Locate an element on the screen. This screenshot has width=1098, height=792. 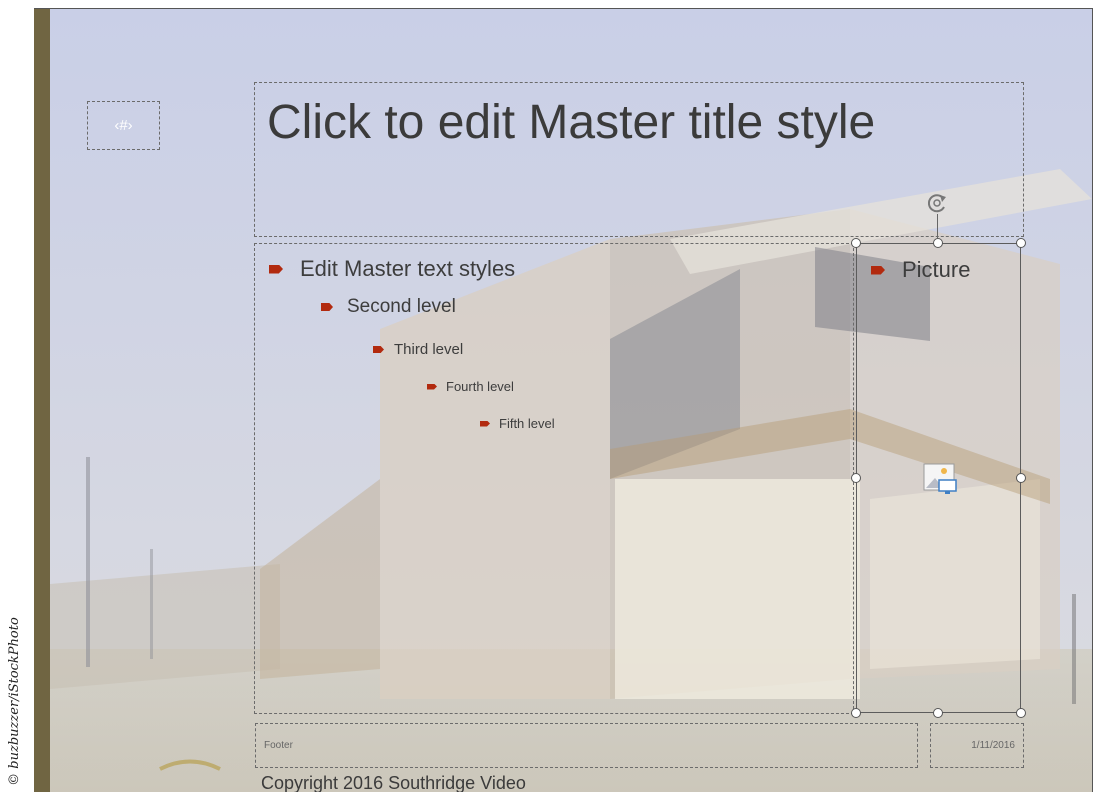
date-text: 1/11/2016 is located at coordinates (993, 745).